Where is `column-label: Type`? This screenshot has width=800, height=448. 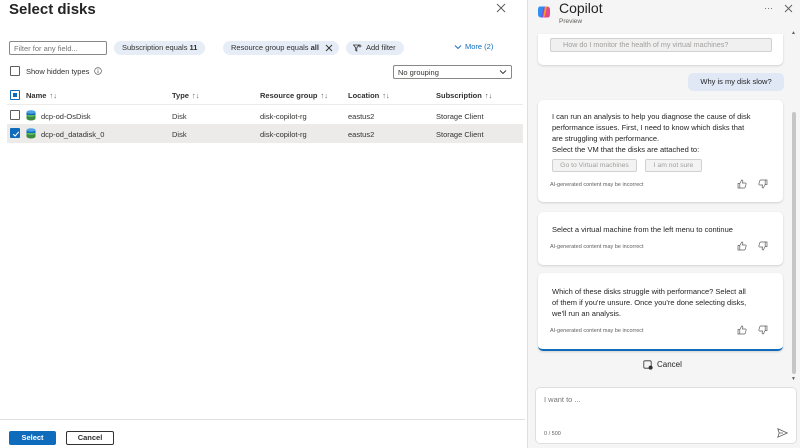 column-label: Type is located at coordinates (180, 95).